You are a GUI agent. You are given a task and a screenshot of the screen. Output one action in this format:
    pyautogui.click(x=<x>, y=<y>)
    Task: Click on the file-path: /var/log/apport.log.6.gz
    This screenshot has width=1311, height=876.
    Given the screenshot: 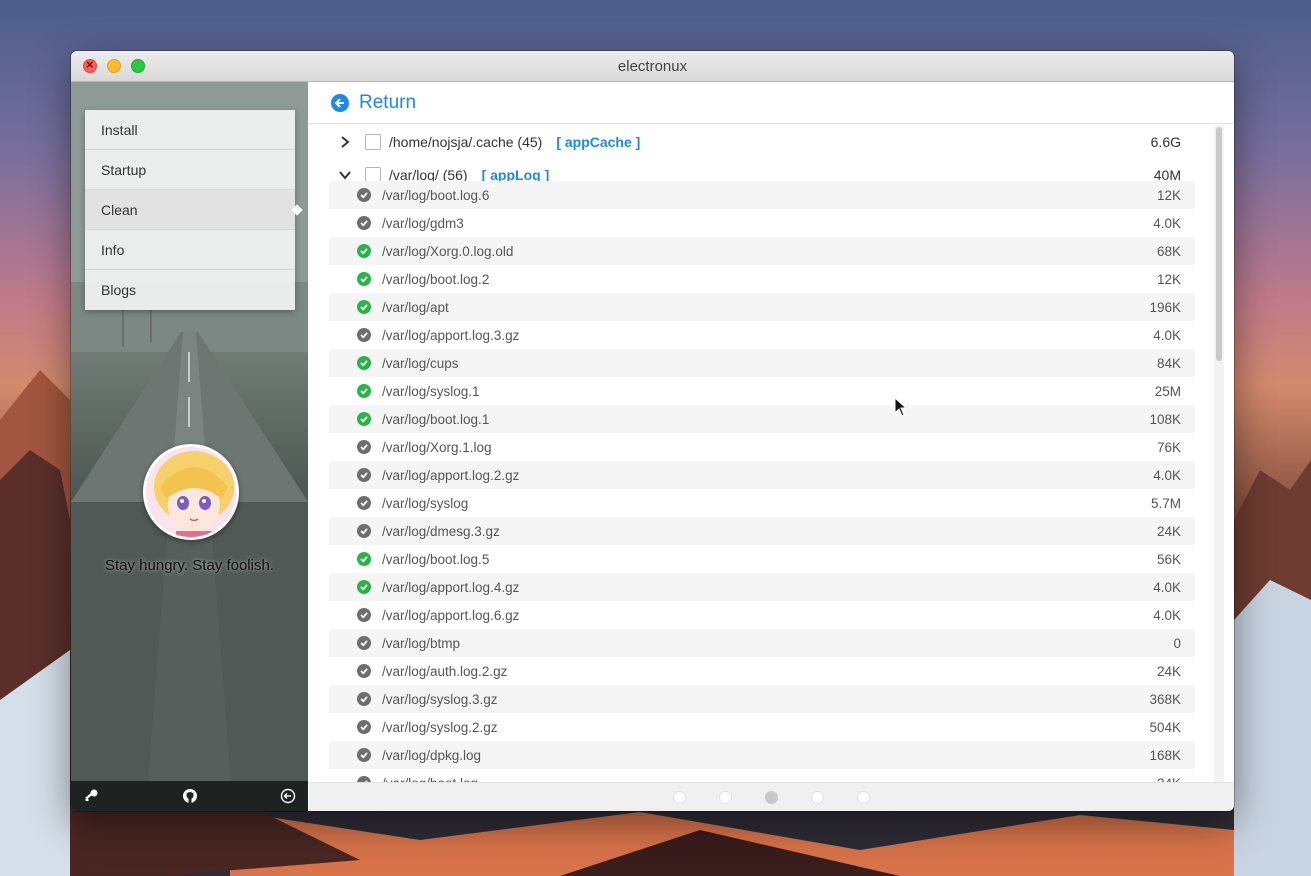 What is the action you would take?
    pyautogui.click(x=451, y=615)
    